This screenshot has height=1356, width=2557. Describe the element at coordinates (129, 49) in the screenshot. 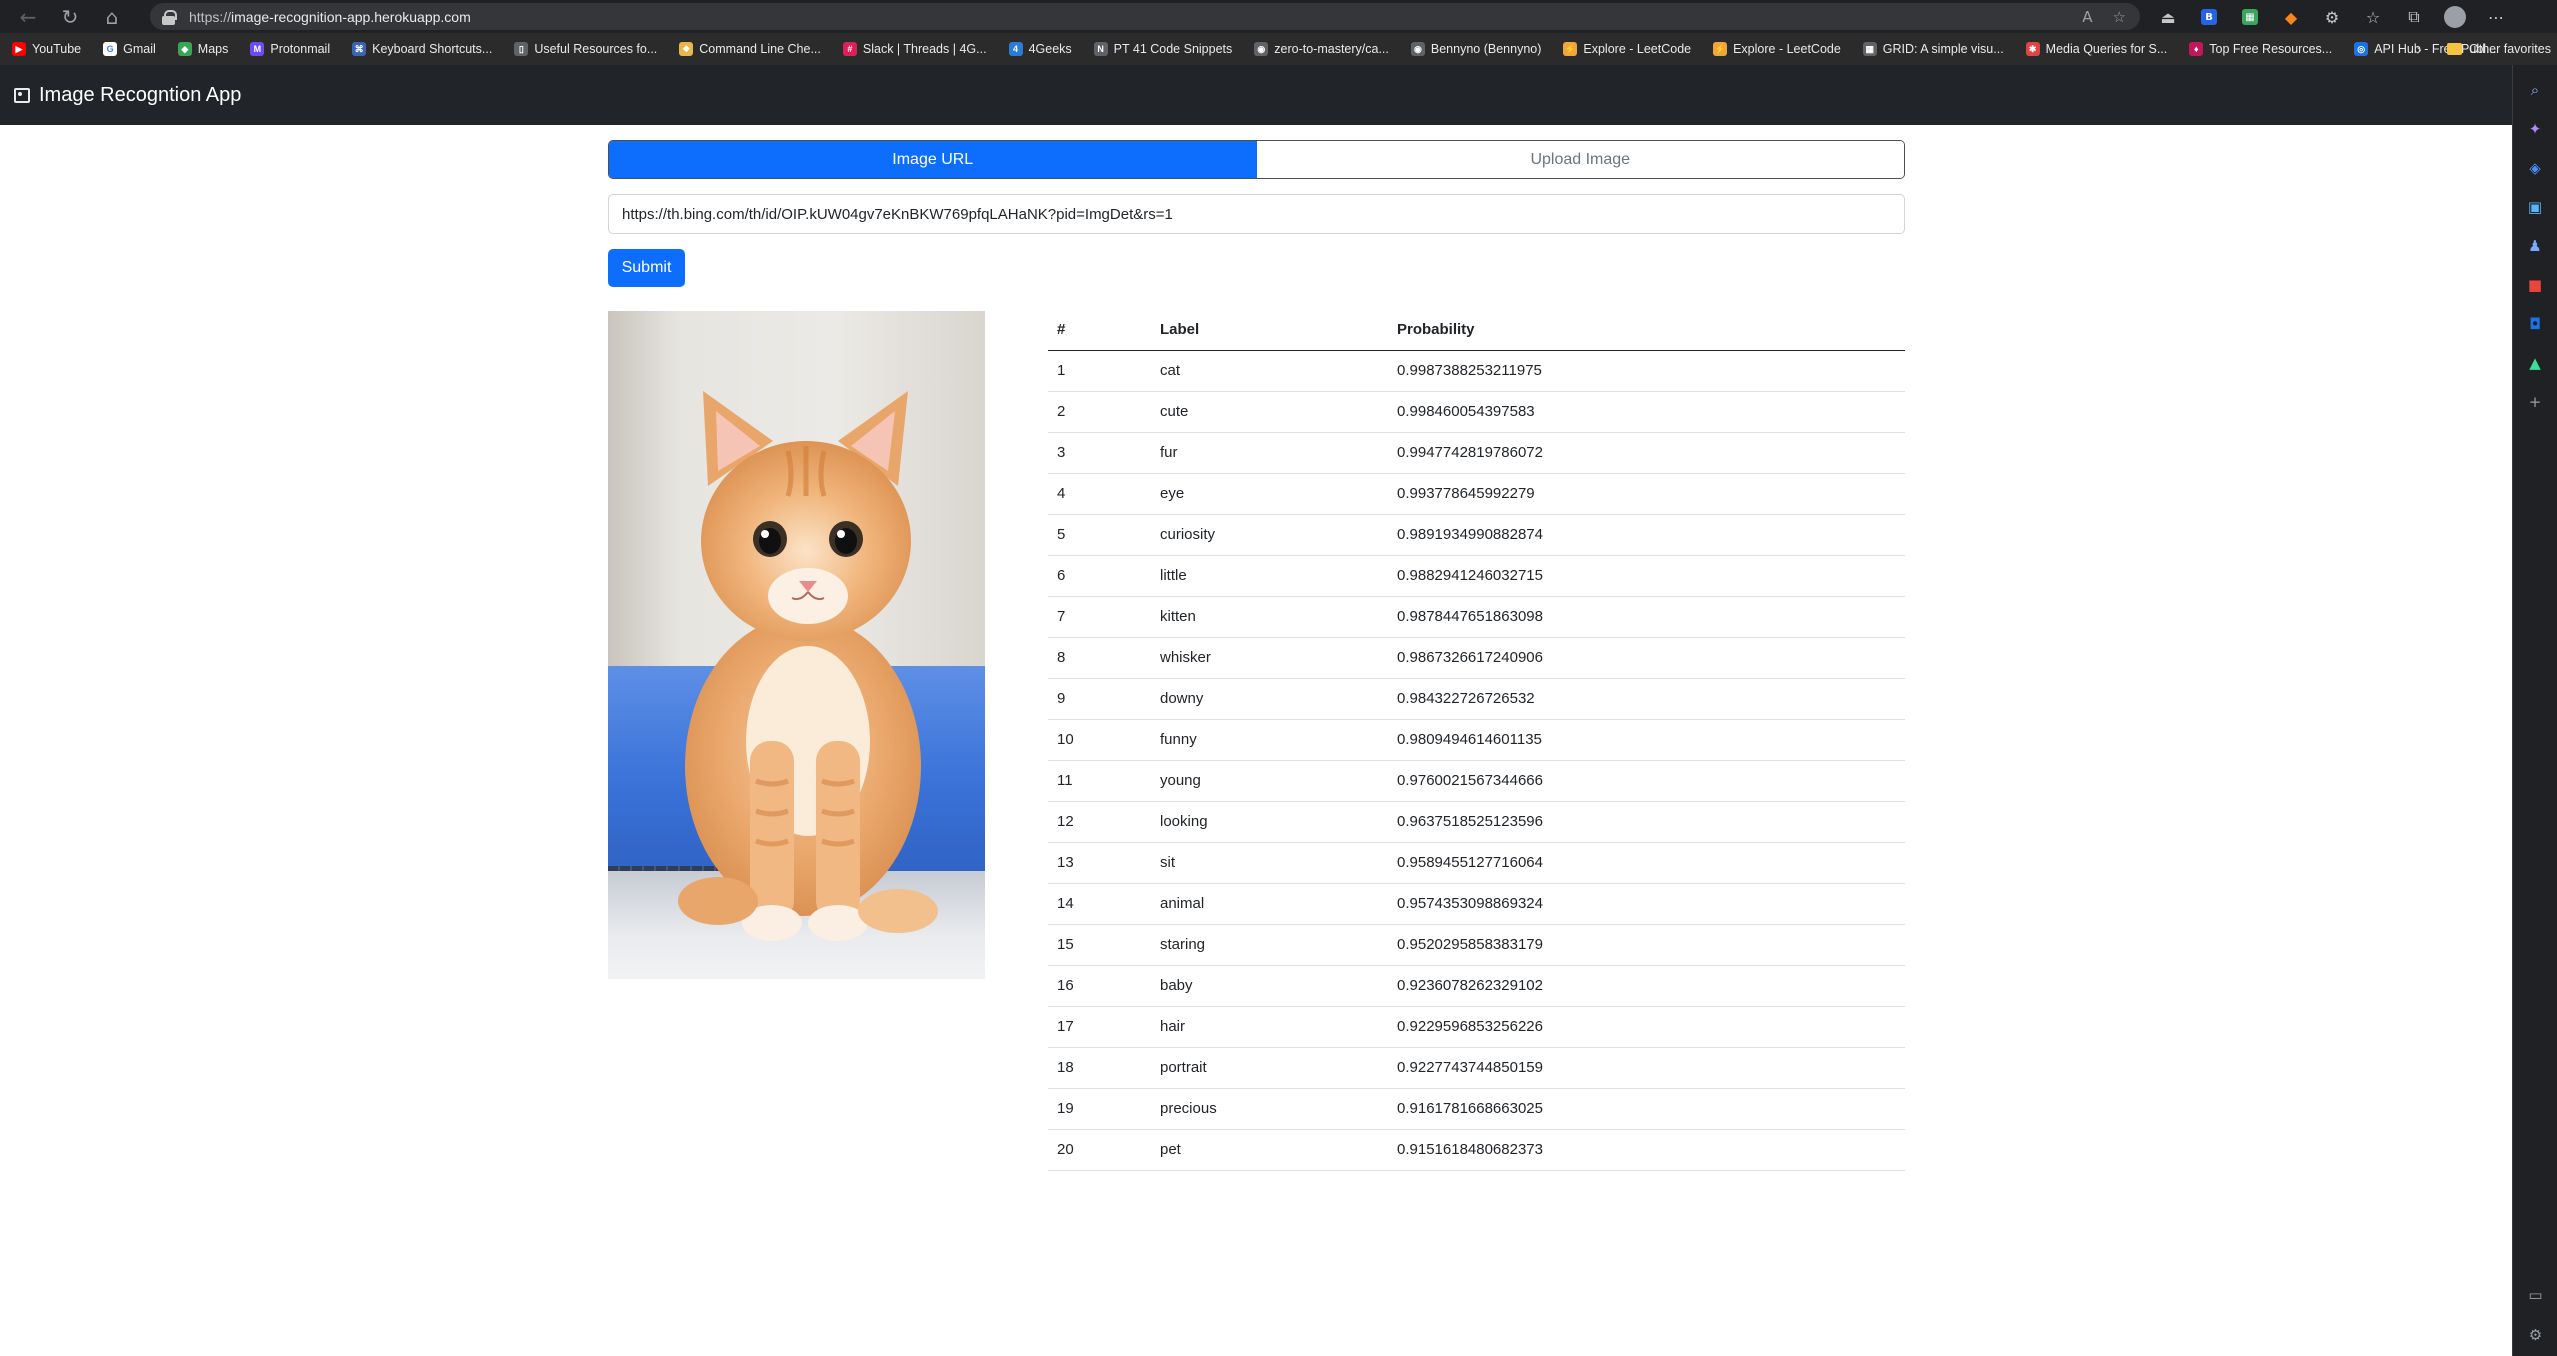

I see `bookmark-item: G Gmail` at that location.